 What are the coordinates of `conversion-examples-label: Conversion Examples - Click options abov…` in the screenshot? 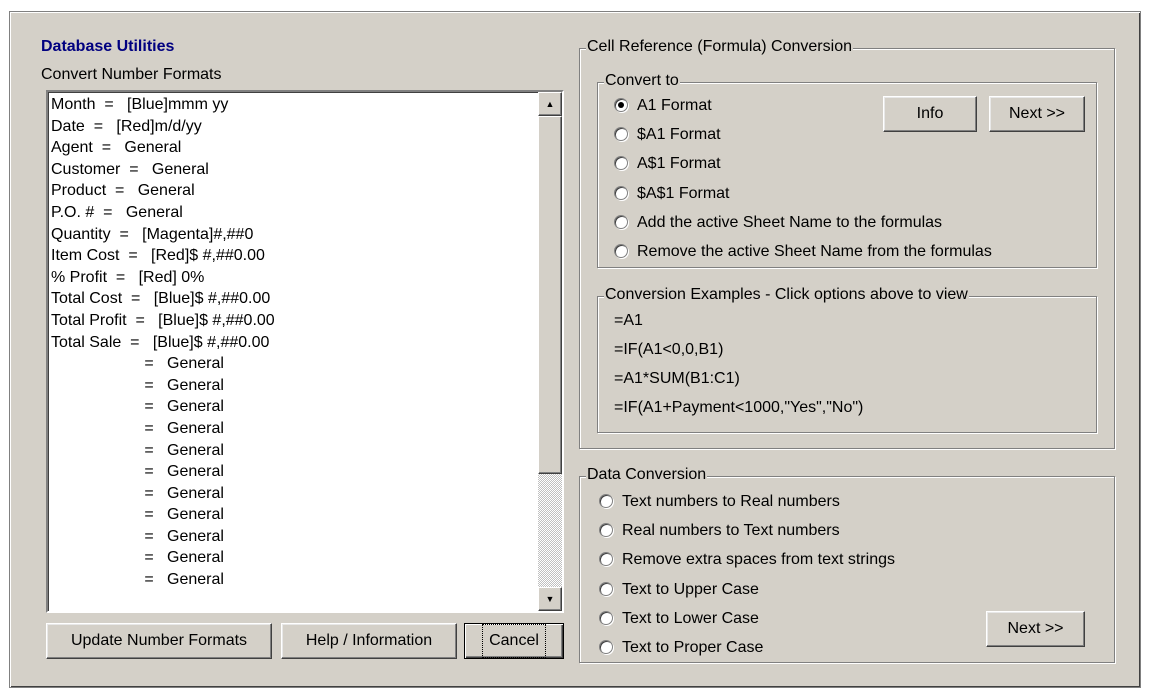 It's located at (786, 295).